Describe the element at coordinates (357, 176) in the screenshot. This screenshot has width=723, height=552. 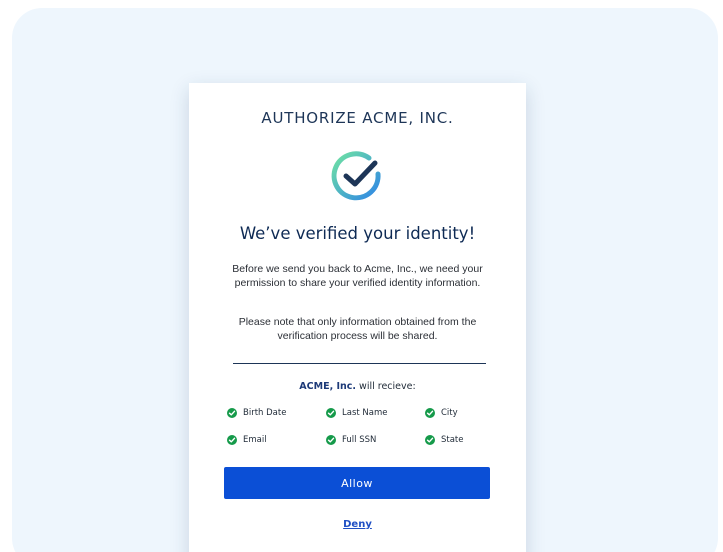
I see `circle-check-icon` at that location.